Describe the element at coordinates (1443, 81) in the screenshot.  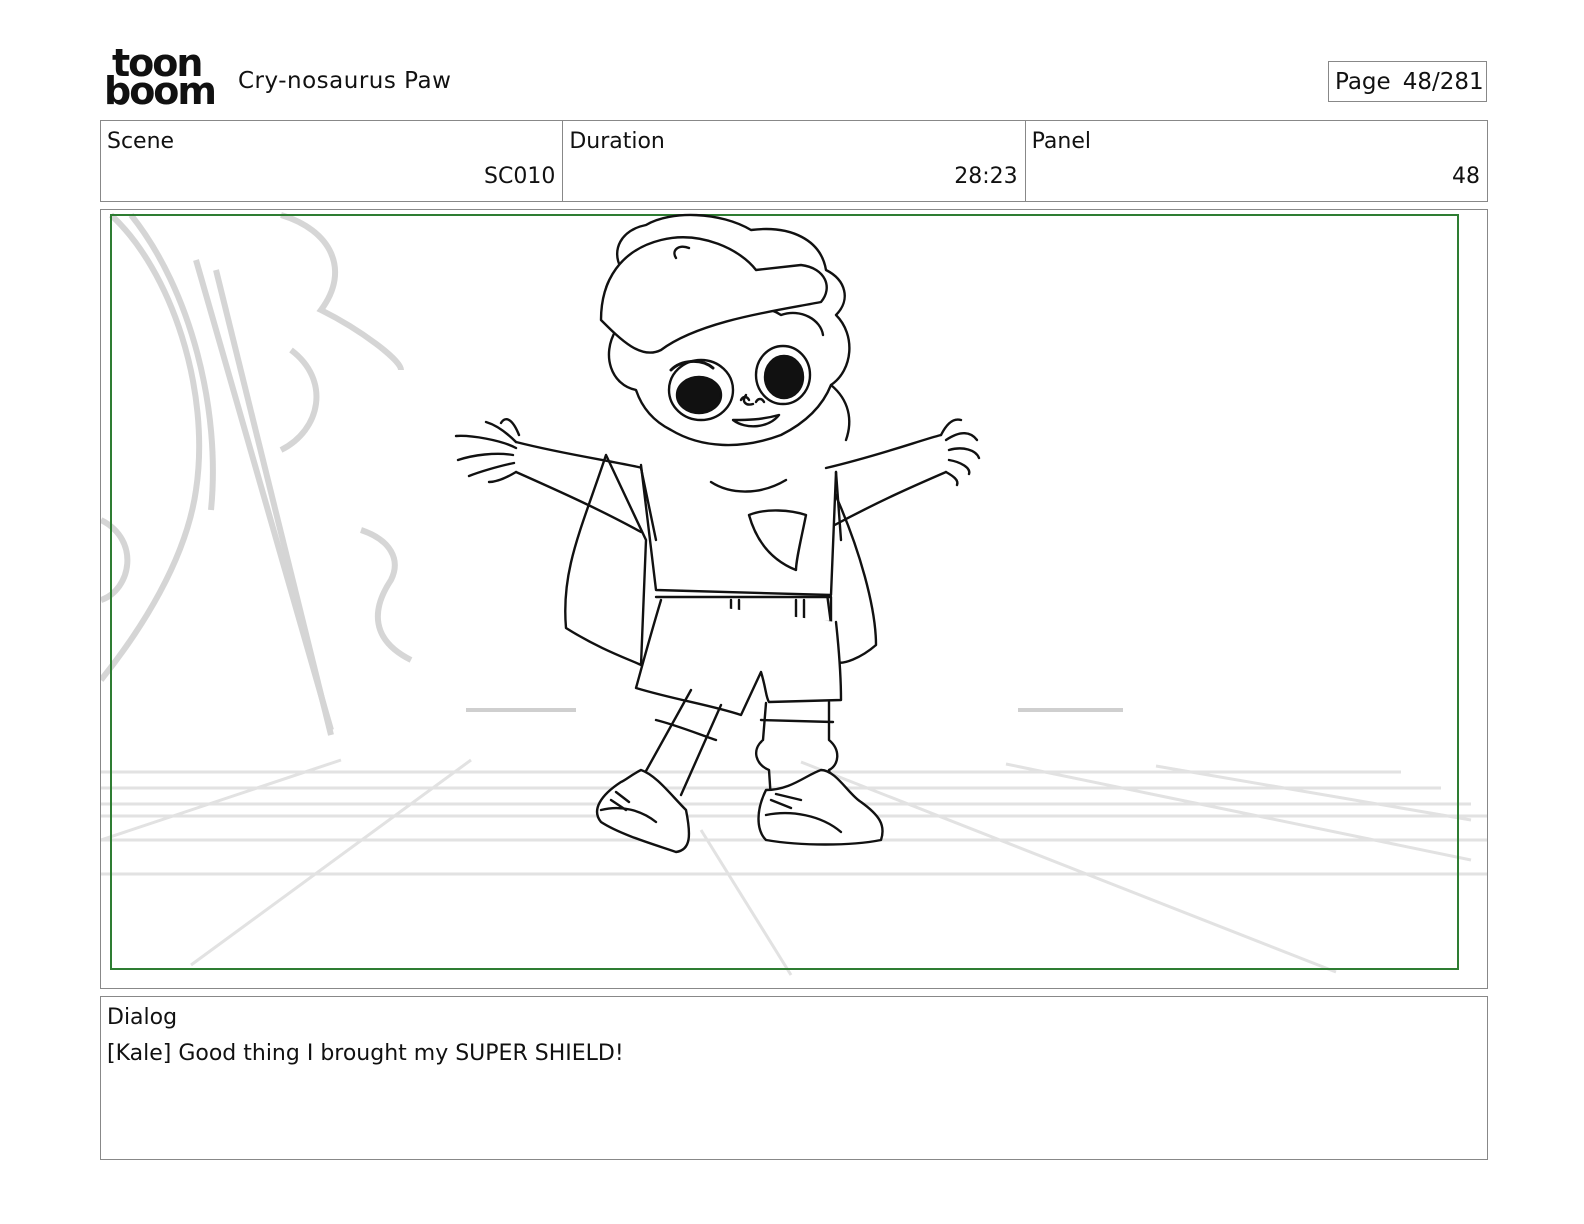
I see `page-number: 48/281` at that location.